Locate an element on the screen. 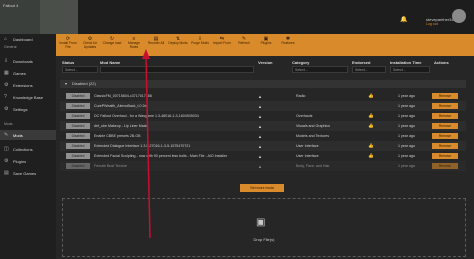 The image size is (474, 259). annotation-arrow is located at coordinates (146, 144).